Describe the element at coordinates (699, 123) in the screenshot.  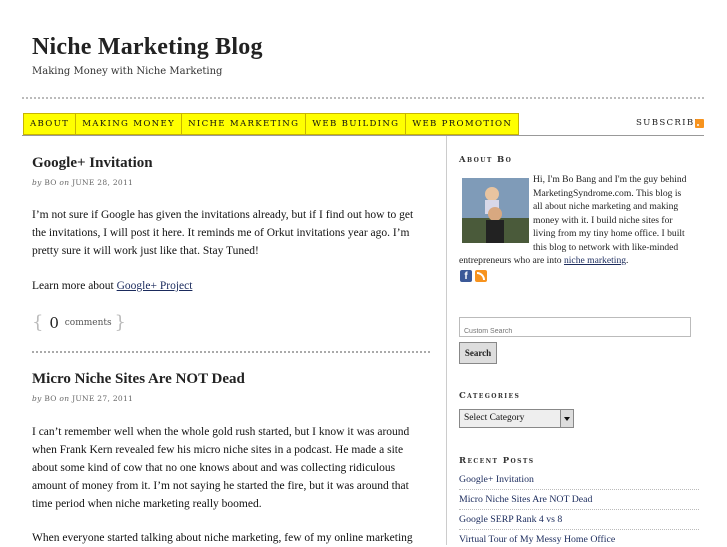
I see `rss-icon` at that location.